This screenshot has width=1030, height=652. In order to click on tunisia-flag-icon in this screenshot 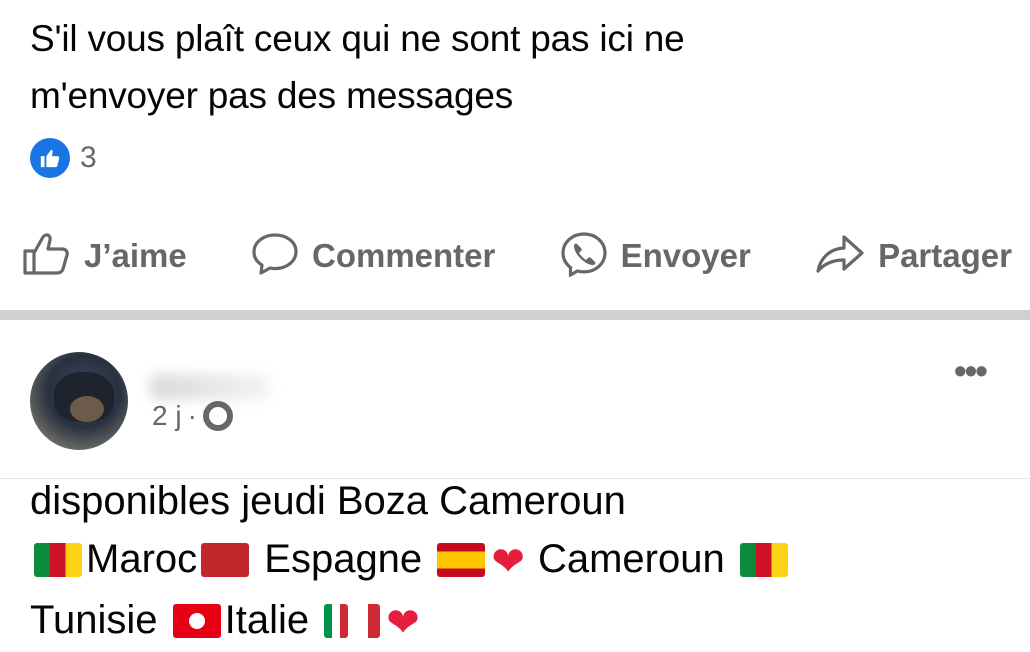, I will do `click(196, 621)`.